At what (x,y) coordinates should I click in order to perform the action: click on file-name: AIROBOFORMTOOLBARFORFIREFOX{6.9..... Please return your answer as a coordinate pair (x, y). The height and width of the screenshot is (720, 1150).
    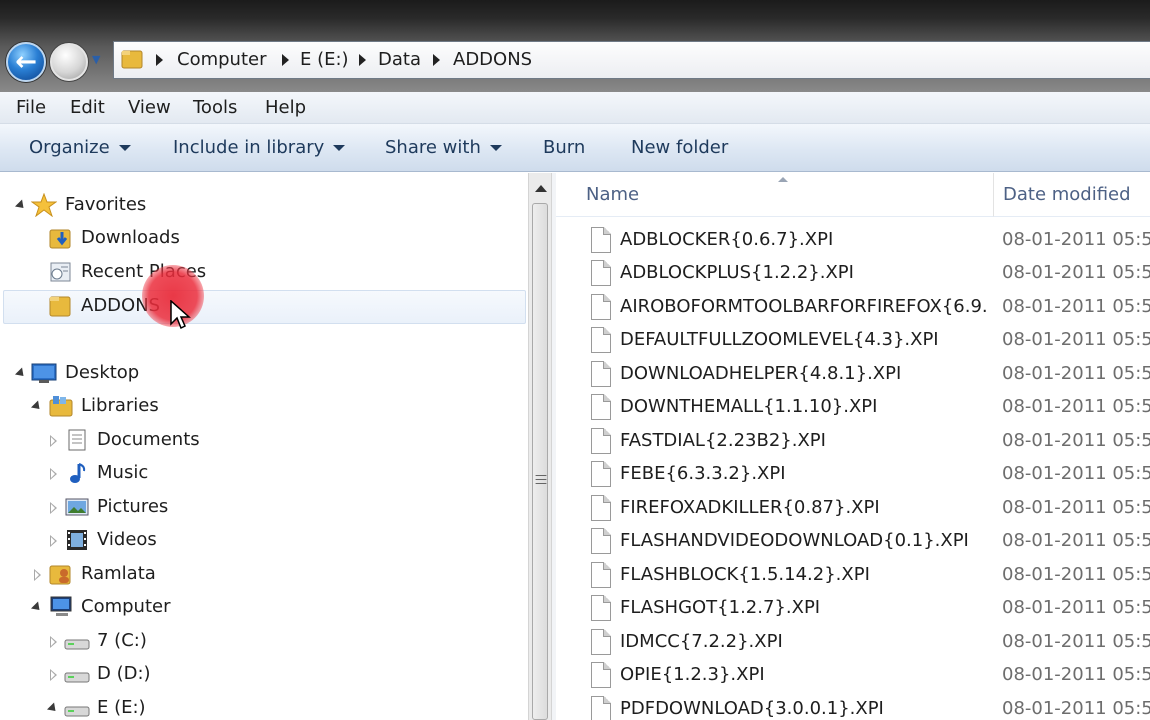
    Looking at the image, I should click on (803, 306).